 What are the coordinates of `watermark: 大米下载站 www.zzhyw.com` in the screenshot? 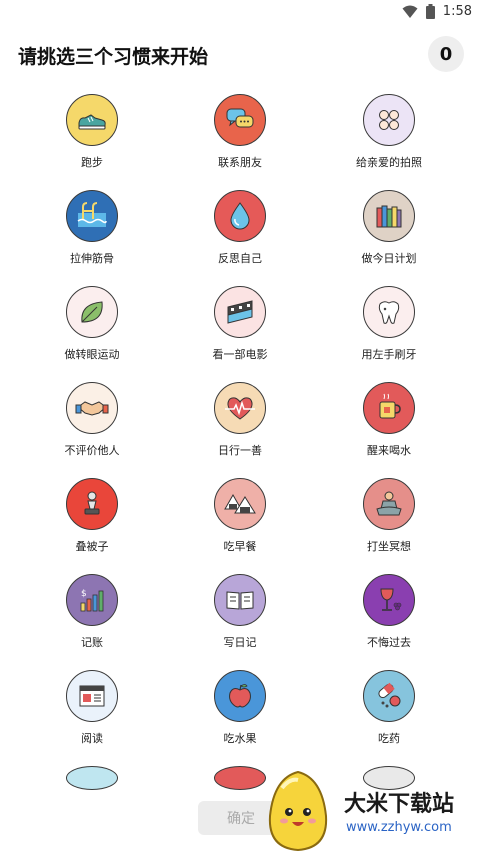 It's located at (371, 810).